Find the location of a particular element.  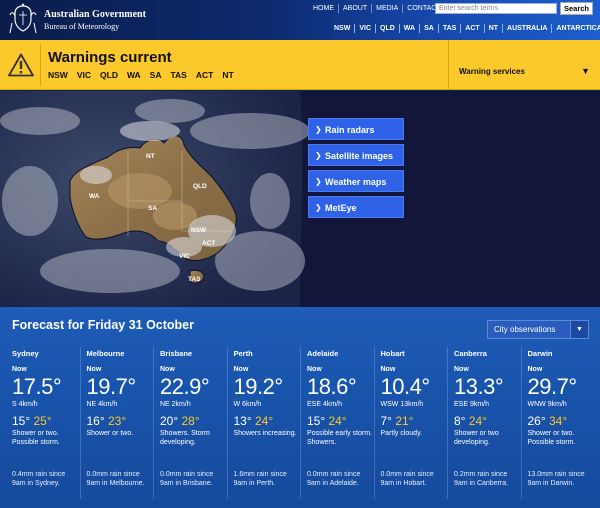

wind-reading: S 4km/h is located at coordinates (25, 404).